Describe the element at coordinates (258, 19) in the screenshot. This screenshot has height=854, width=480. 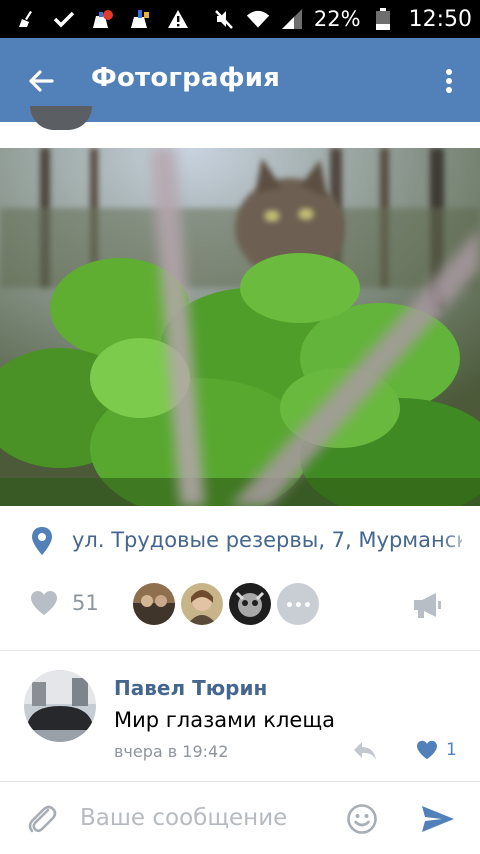
I see `wifi-icon` at that location.